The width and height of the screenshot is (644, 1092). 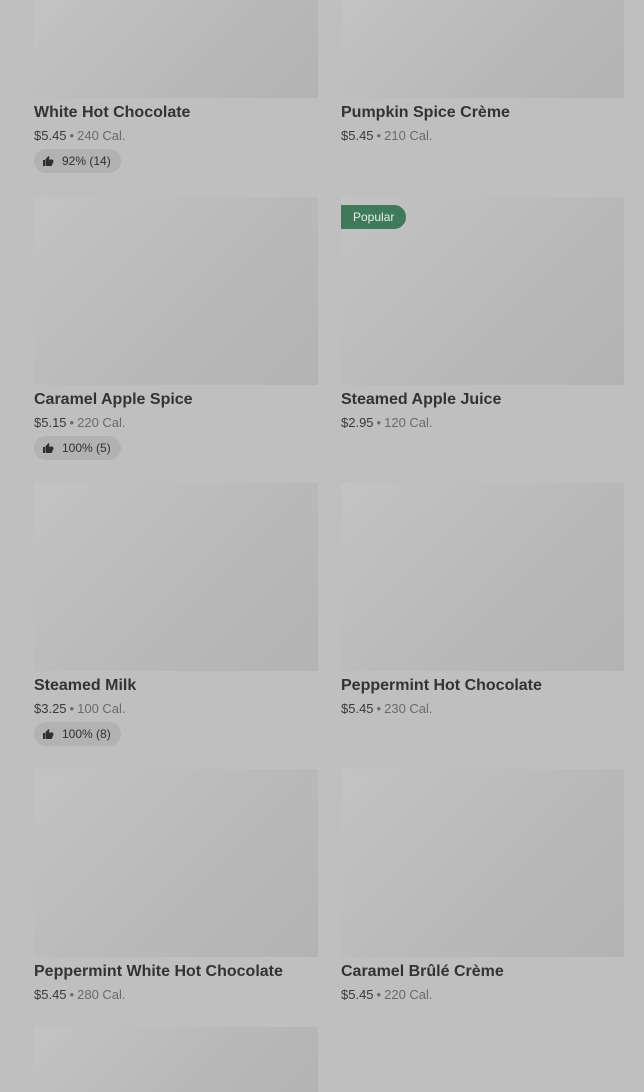 I want to click on item-meta: $5.45 • 230 Cal., so click(x=482, y=708).